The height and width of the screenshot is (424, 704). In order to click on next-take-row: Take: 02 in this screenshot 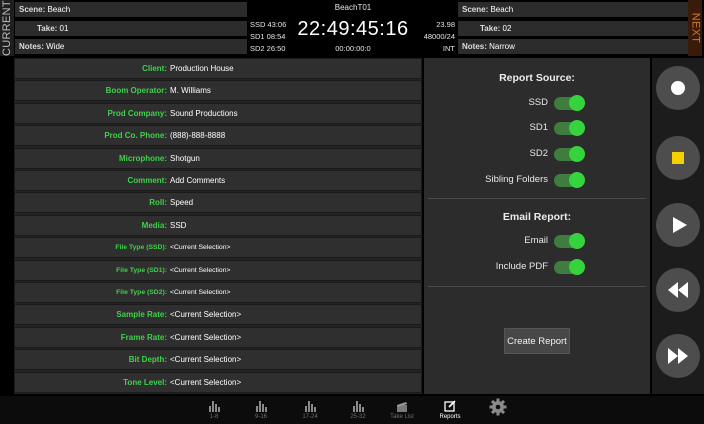, I will do `click(574, 28)`.